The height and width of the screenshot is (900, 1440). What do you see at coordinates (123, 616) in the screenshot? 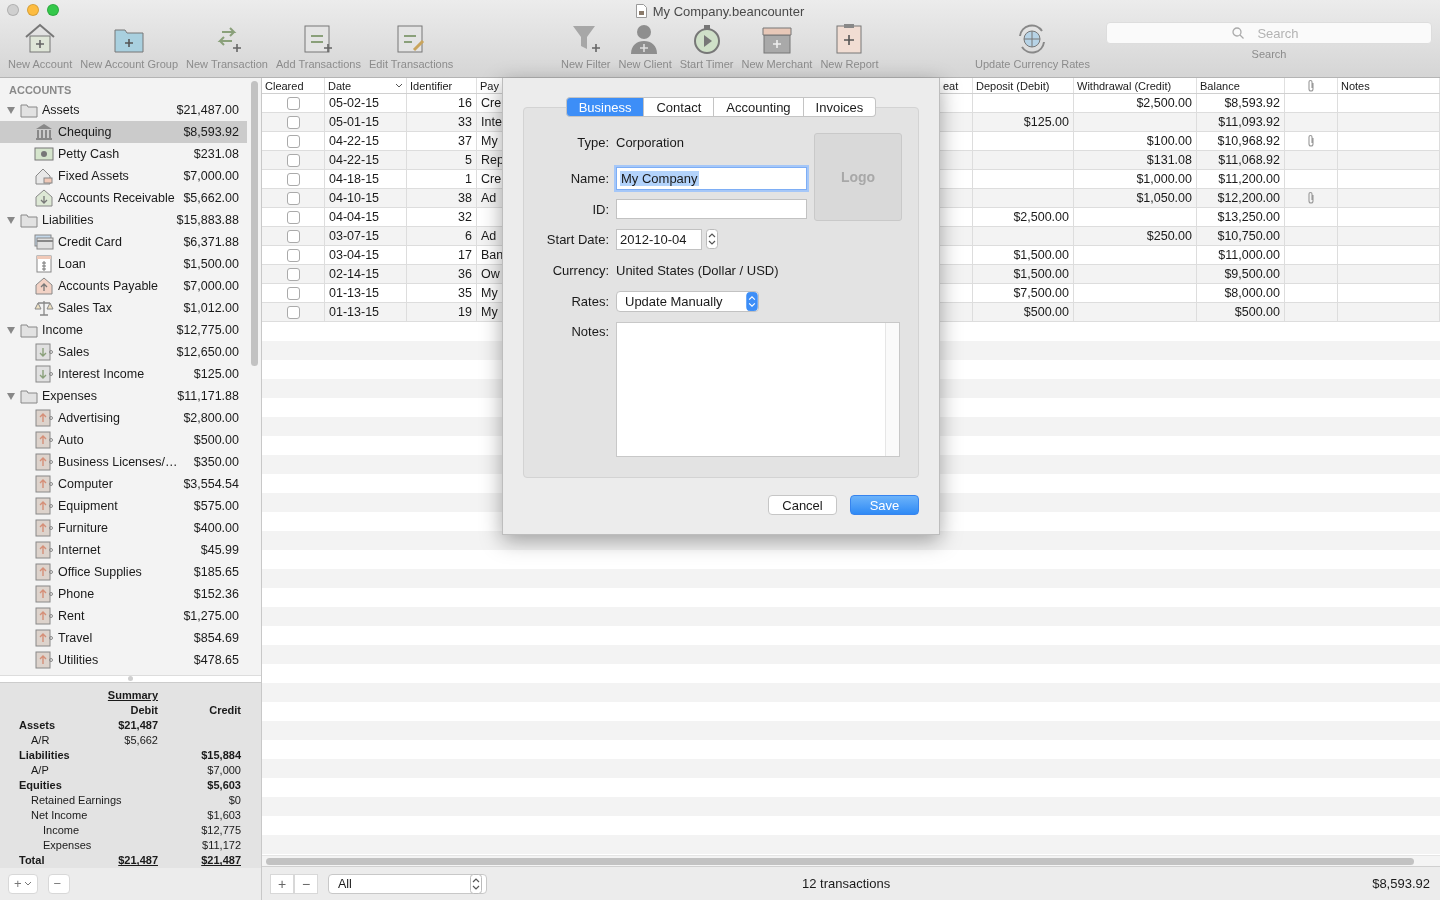
I see `account-row: Rent $1,275.00` at bounding box center [123, 616].